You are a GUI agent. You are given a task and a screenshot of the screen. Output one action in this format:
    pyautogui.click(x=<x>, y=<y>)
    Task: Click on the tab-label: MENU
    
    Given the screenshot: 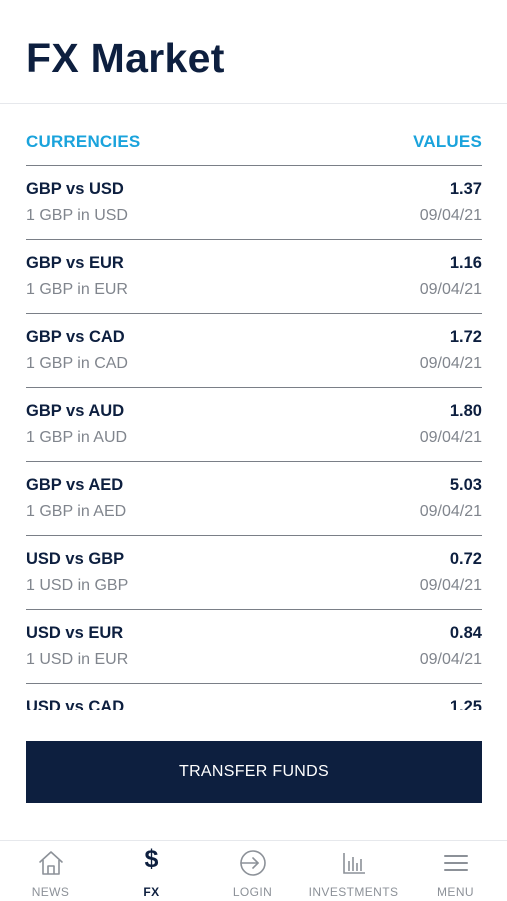 What is the action you would take?
    pyautogui.click(x=455, y=892)
    